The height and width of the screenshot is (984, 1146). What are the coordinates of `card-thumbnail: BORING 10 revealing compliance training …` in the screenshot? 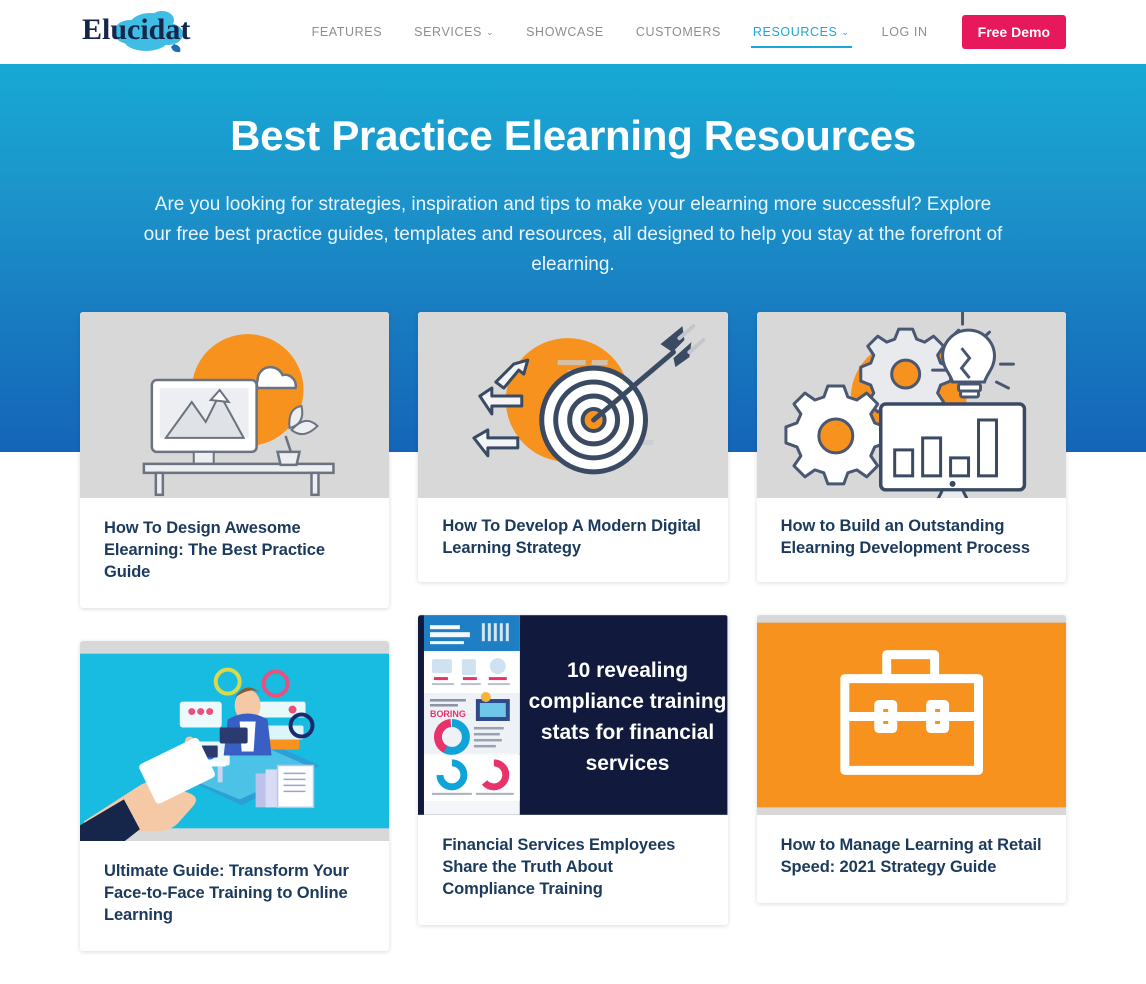 It's located at (573, 714).